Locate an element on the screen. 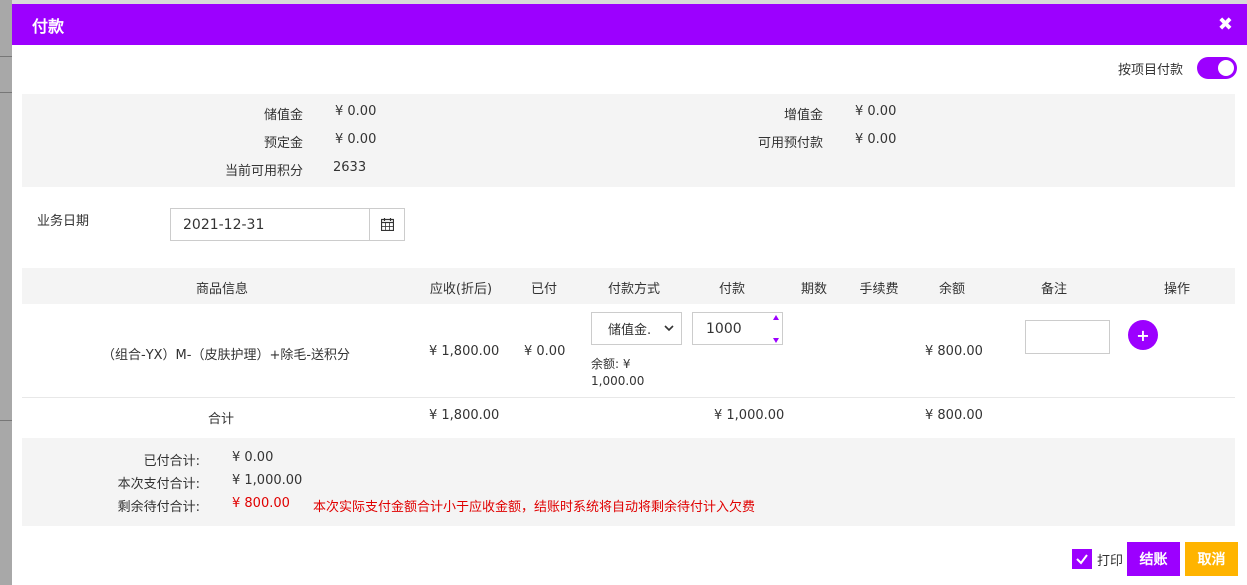 The image size is (1247, 585). column-header: 余额 is located at coordinates (952, 289).